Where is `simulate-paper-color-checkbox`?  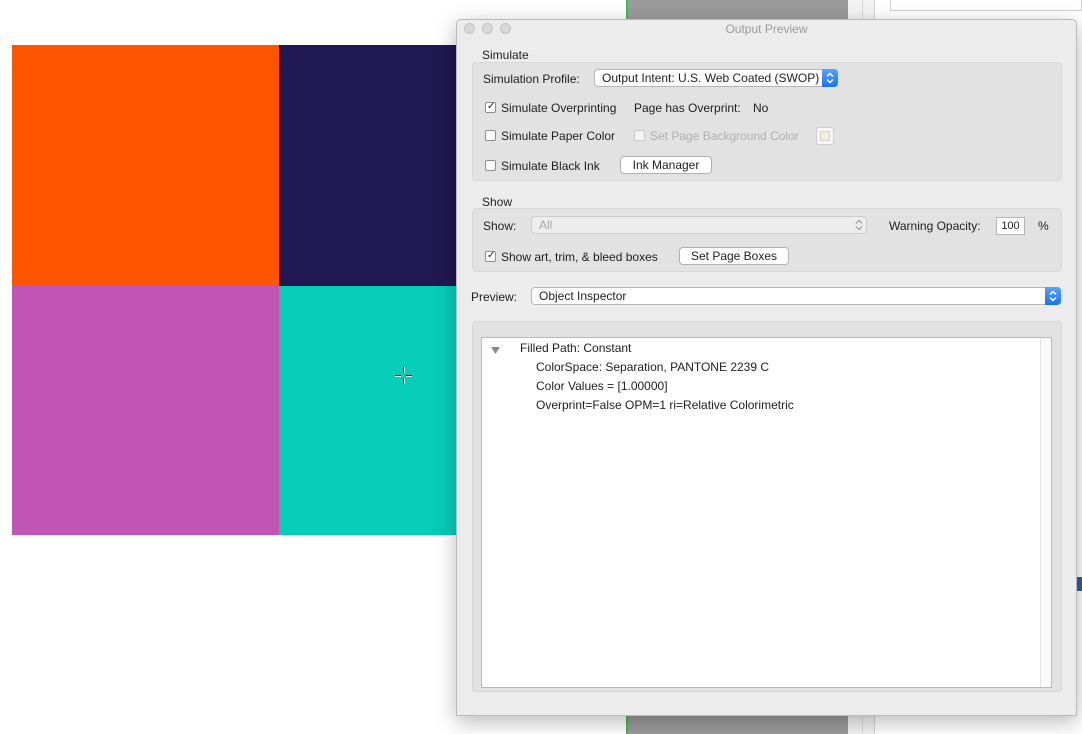
simulate-paper-color-checkbox is located at coordinates (490, 135).